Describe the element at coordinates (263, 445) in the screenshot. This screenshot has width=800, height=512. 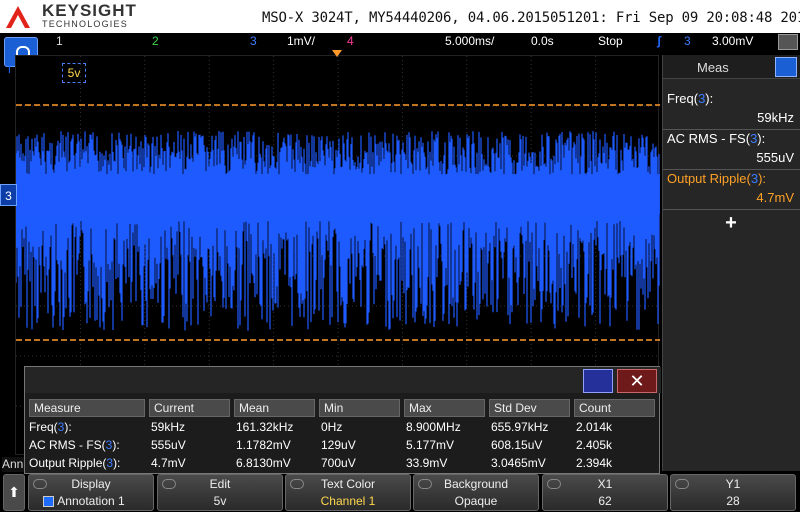
I see `table-cell: 1.1782mV` at that location.